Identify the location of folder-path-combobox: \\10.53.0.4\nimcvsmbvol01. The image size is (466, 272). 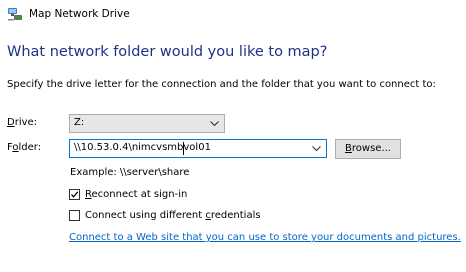
(198, 148).